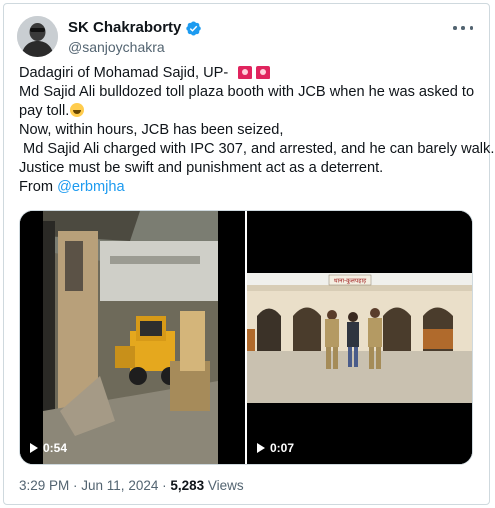  What do you see at coordinates (249, 111) in the screenshot?
I see `tweet-line: pay toll.` at bounding box center [249, 111].